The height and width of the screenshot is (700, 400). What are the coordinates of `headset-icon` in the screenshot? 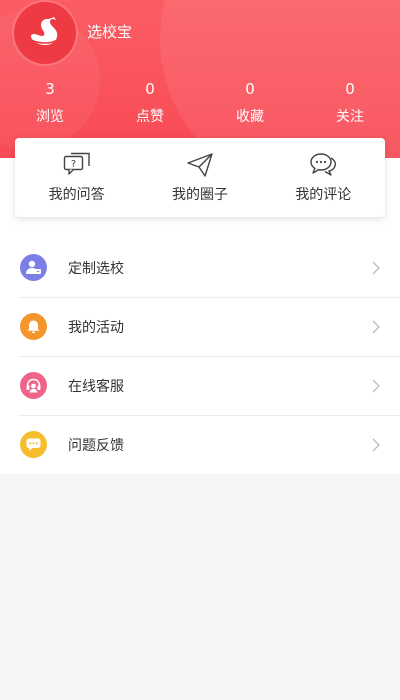 It's located at (33, 385).